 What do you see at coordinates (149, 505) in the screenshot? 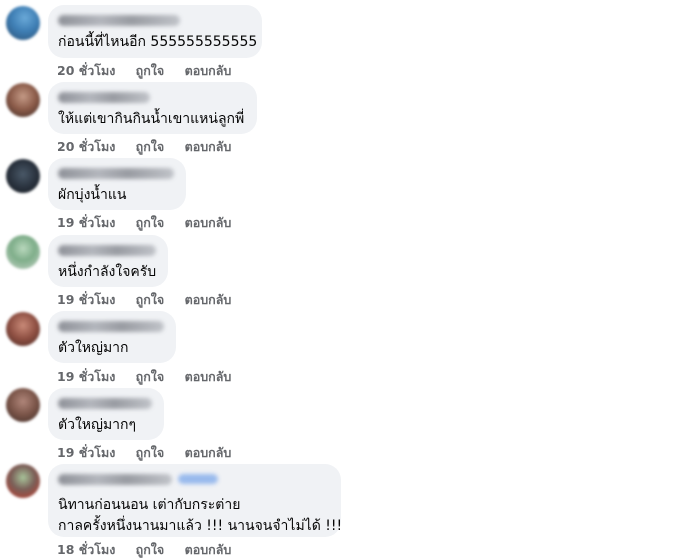
I see `comment-text-line-1: นิทานก่อนนอน เต่ากับกระต่าย` at bounding box center [149, 505].